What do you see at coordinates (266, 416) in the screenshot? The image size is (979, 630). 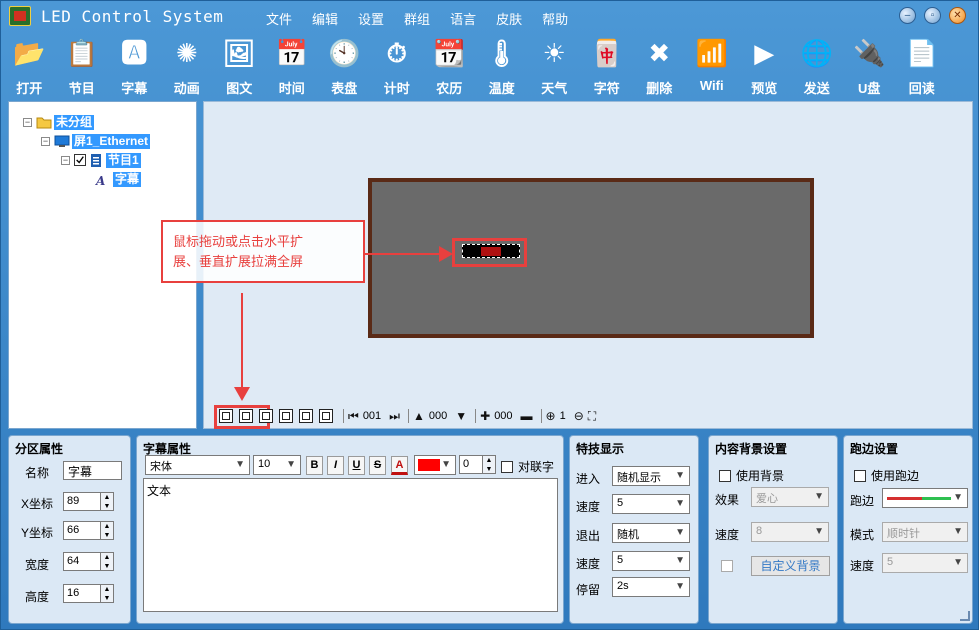 I see `align-left-button` at bounding box center [266, 416].